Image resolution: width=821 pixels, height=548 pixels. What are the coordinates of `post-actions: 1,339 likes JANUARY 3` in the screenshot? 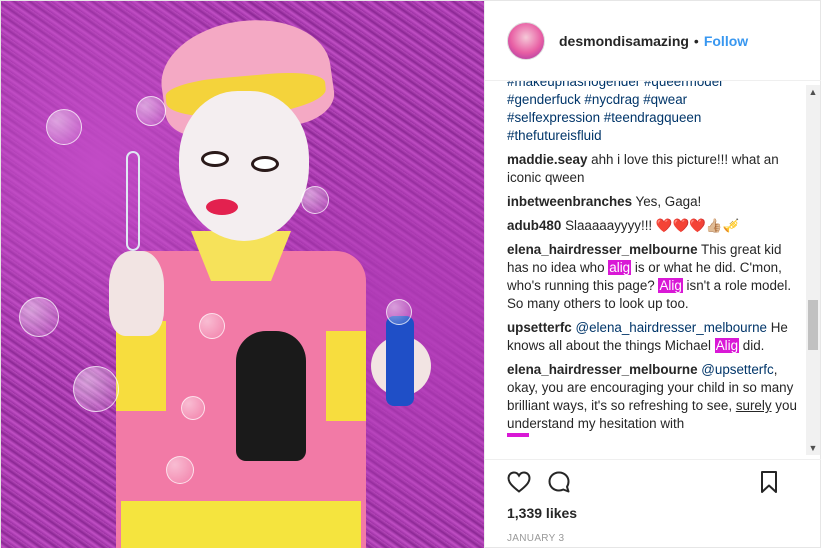 It's located at (653, 501).